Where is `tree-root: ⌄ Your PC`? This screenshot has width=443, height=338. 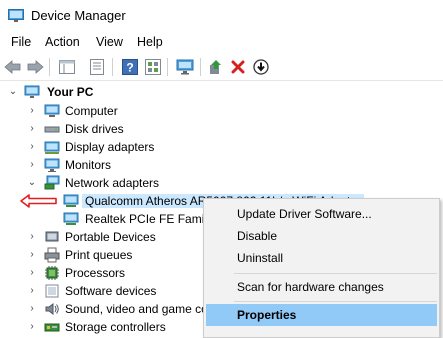
tree-root: ⌄ Your PC is located at coordinates (221, 92).